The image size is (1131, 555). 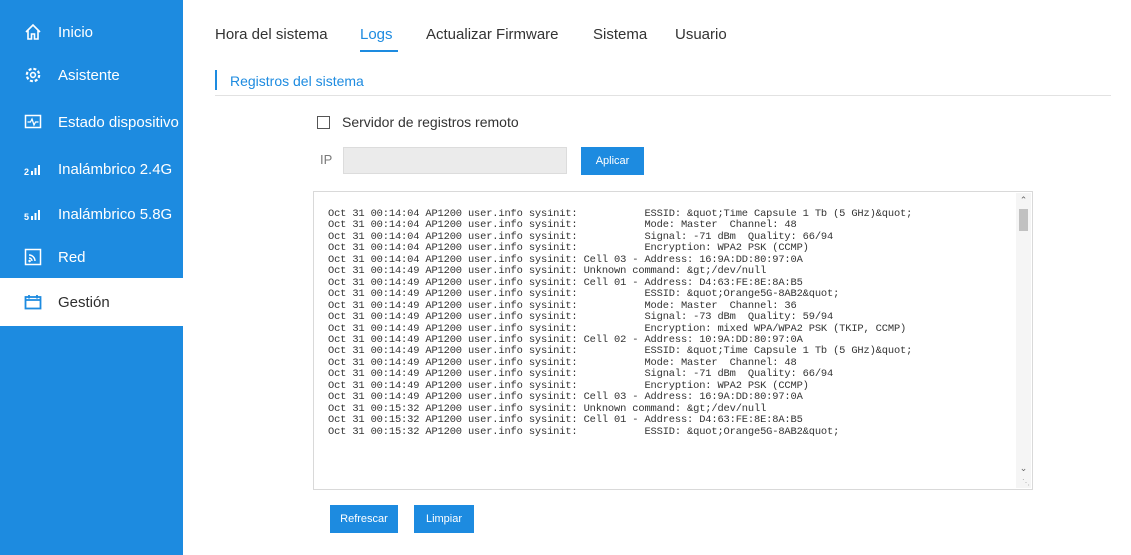 What do you see at coordinates (612, 161) in the screenshot?
I see `apply-button: Aplicar` at bounding box center [612, 161].